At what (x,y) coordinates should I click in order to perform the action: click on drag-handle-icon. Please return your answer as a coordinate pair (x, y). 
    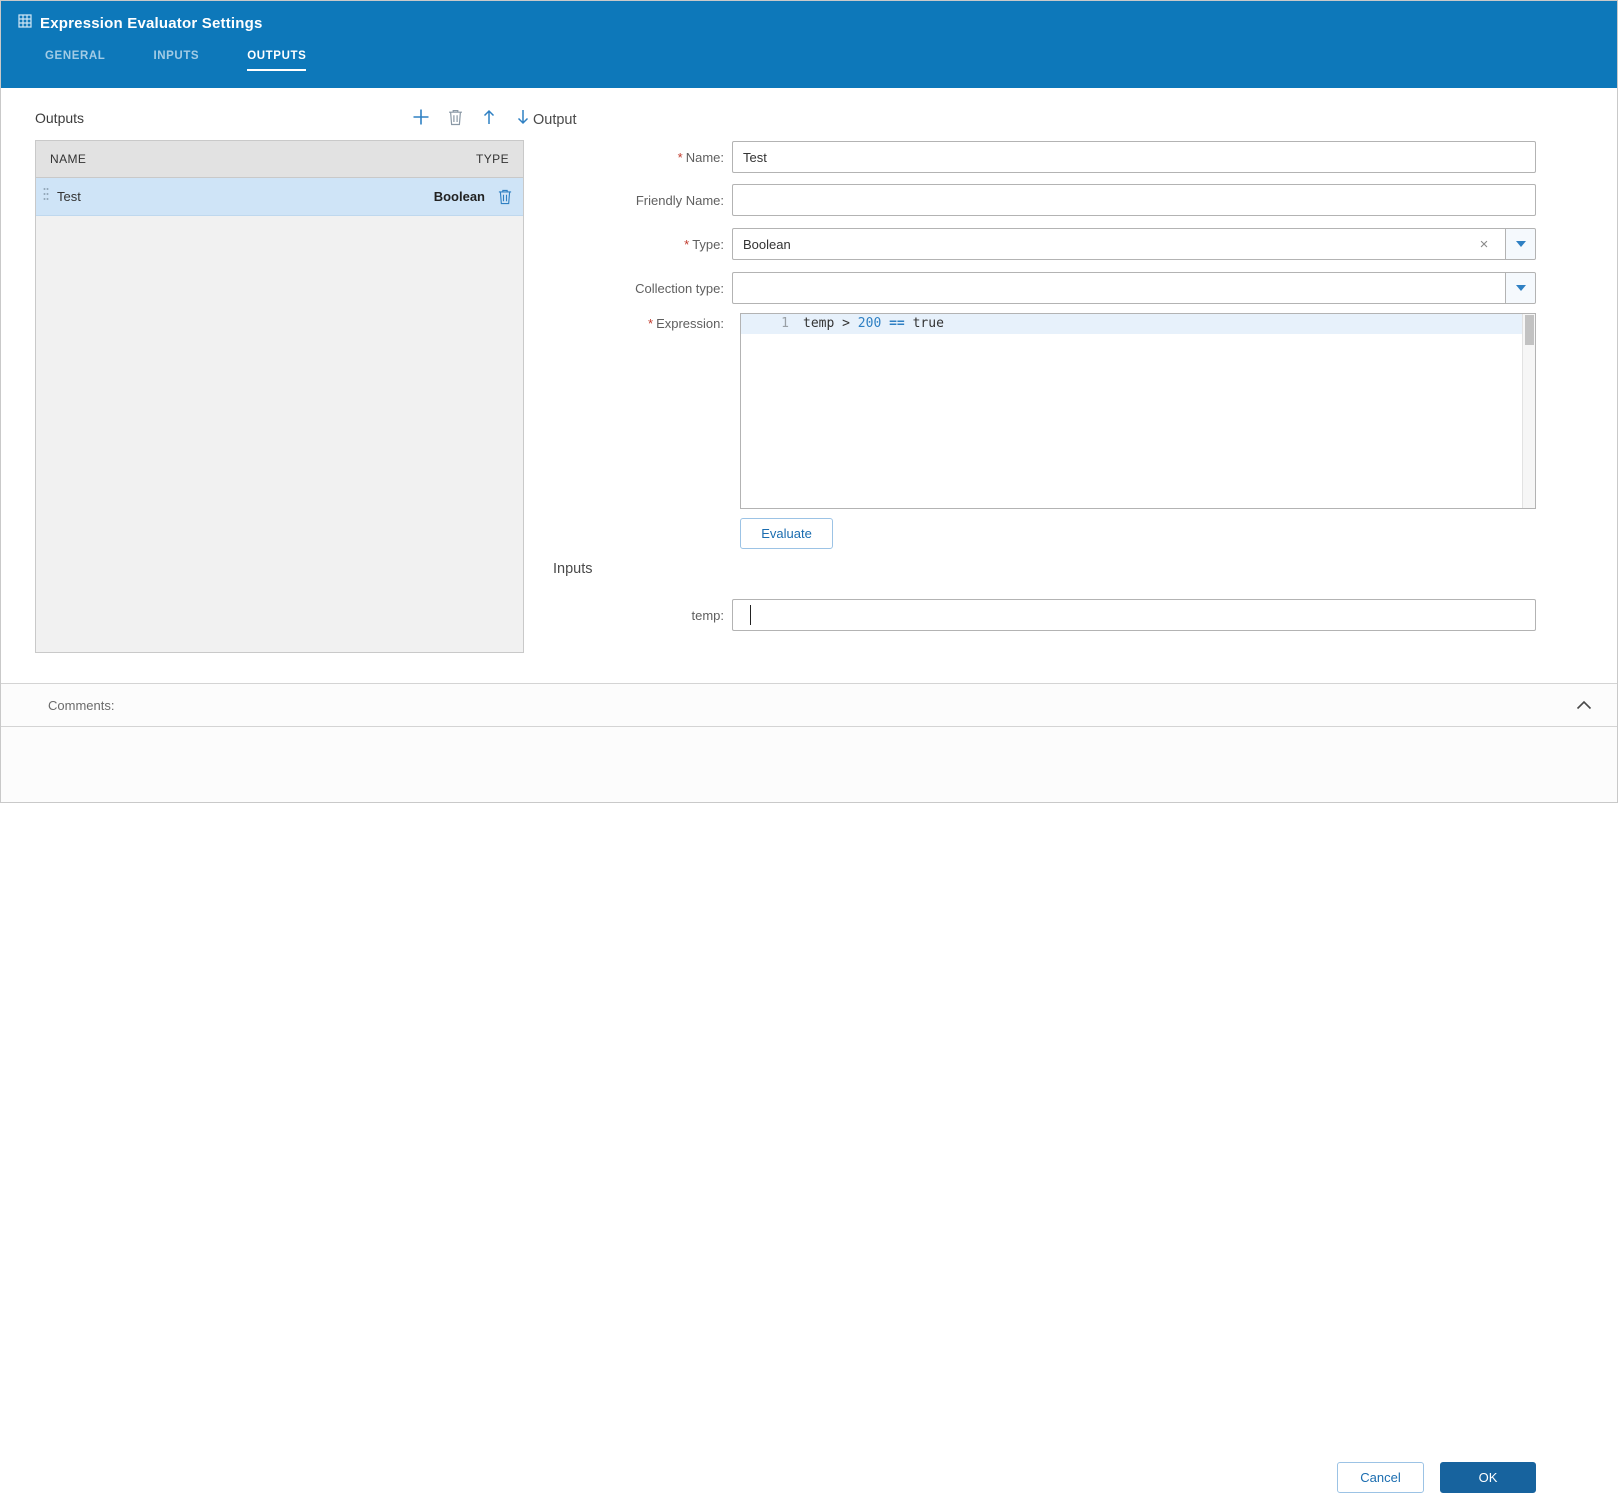
    Looking at the image, I should click on (46, 196).